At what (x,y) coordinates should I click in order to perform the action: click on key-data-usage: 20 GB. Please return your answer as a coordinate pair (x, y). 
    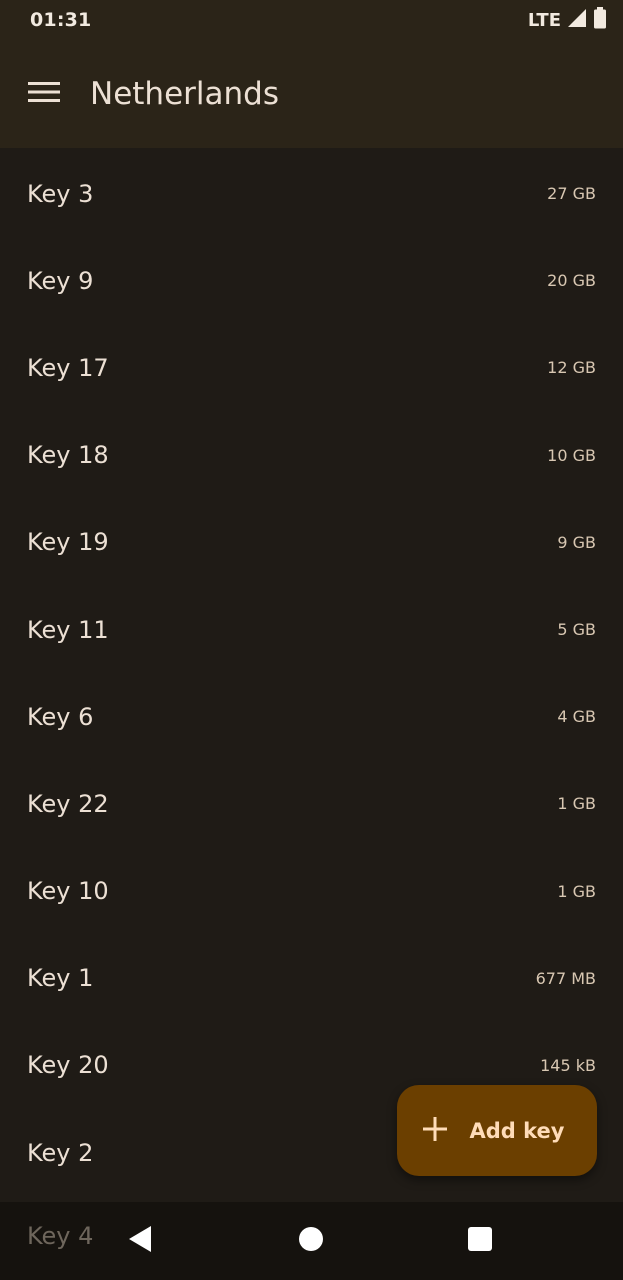
    Looking at the image, I should click on (571, 281).